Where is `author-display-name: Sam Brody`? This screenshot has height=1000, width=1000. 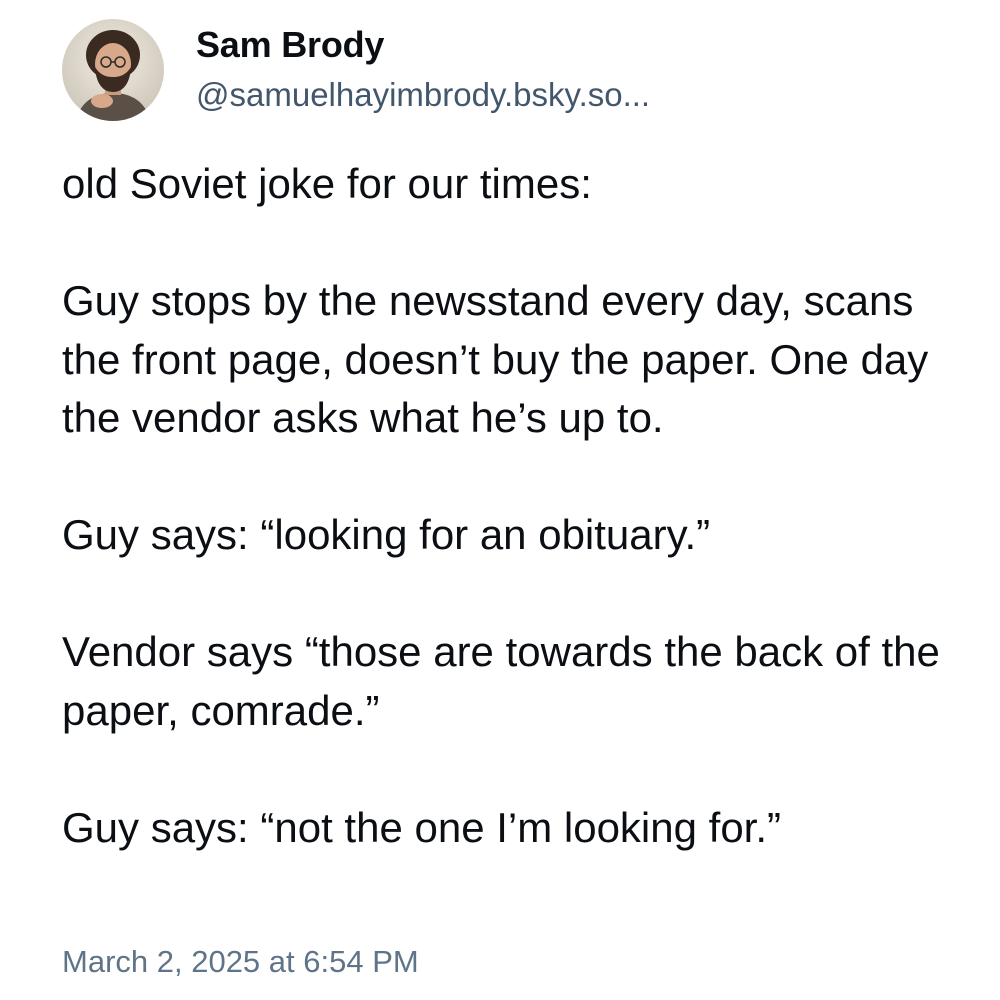 author-display-name: Sam Brody is located at coordinates (423, 45).